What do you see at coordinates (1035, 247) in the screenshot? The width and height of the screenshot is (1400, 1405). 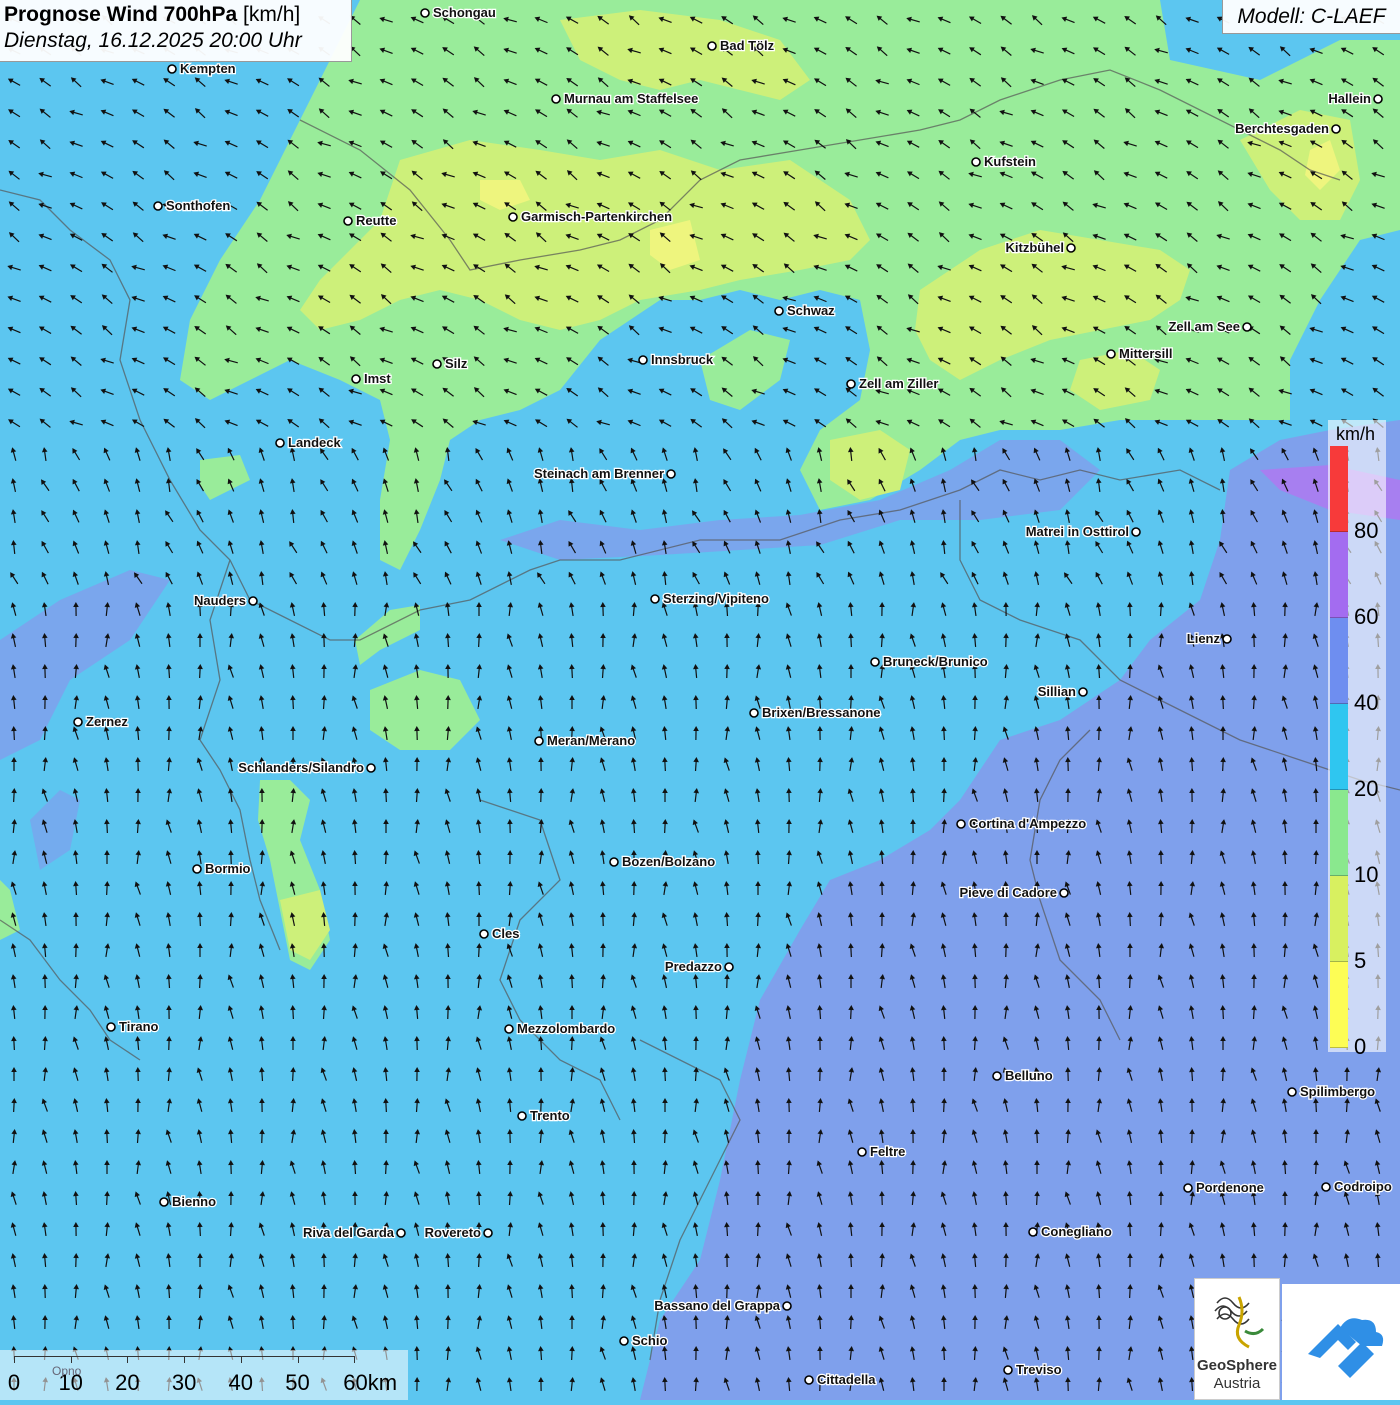 I see `city-label: Kitzbühel` at bounding box center [1035, 247].